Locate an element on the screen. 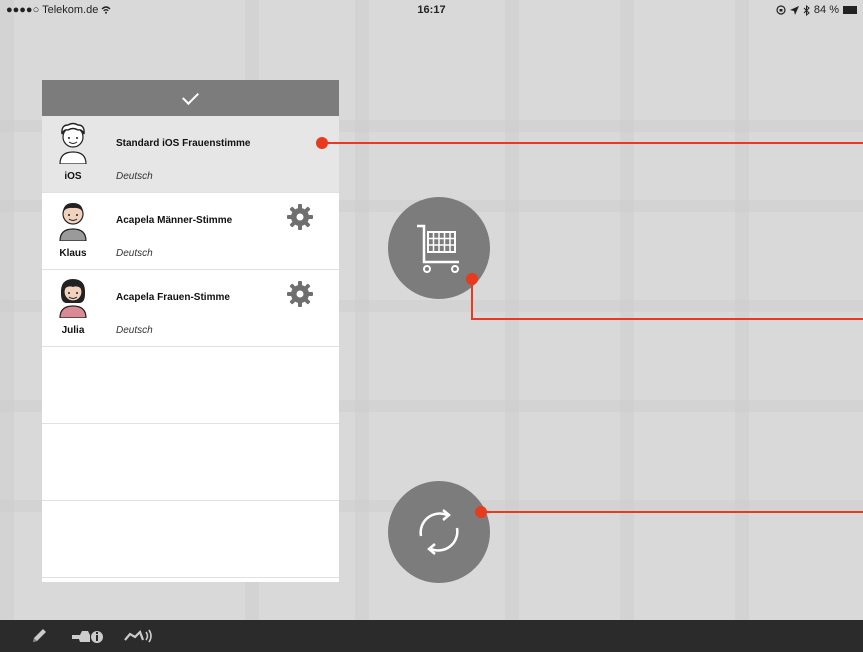 The image size is (863, 652). voice-row-ios: iOS Standard iOS Frauenstimme Deutsch is located at coordinates (190, 154).